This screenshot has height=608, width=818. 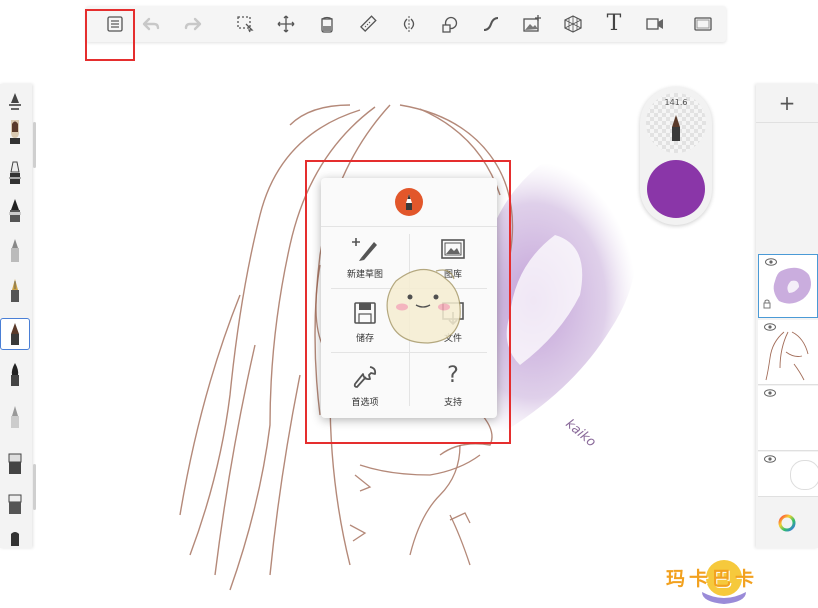 I want to click on file-icon, so click(x=453, y=314).